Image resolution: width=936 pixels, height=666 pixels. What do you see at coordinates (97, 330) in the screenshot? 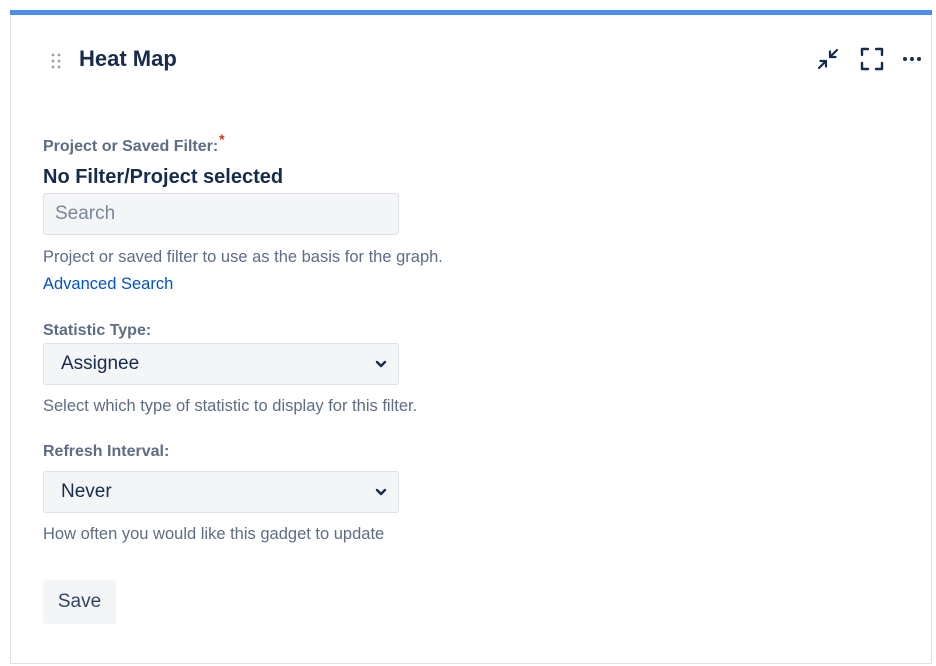
I see `statistic-type-label: Statistic Type:` at bounding box center [97, 330].